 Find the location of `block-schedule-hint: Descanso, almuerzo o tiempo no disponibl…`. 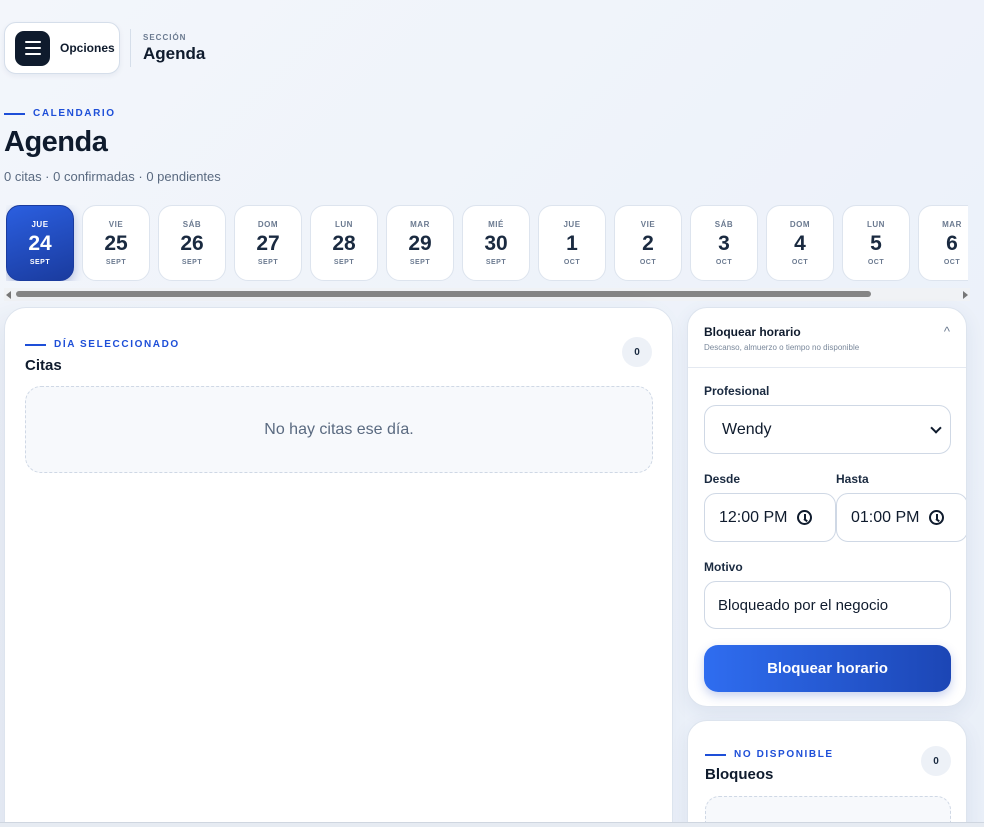

block-schedule-hint: Descanso, almuerzo o tiempo no disponibl… is located at coordinates (782, 347).